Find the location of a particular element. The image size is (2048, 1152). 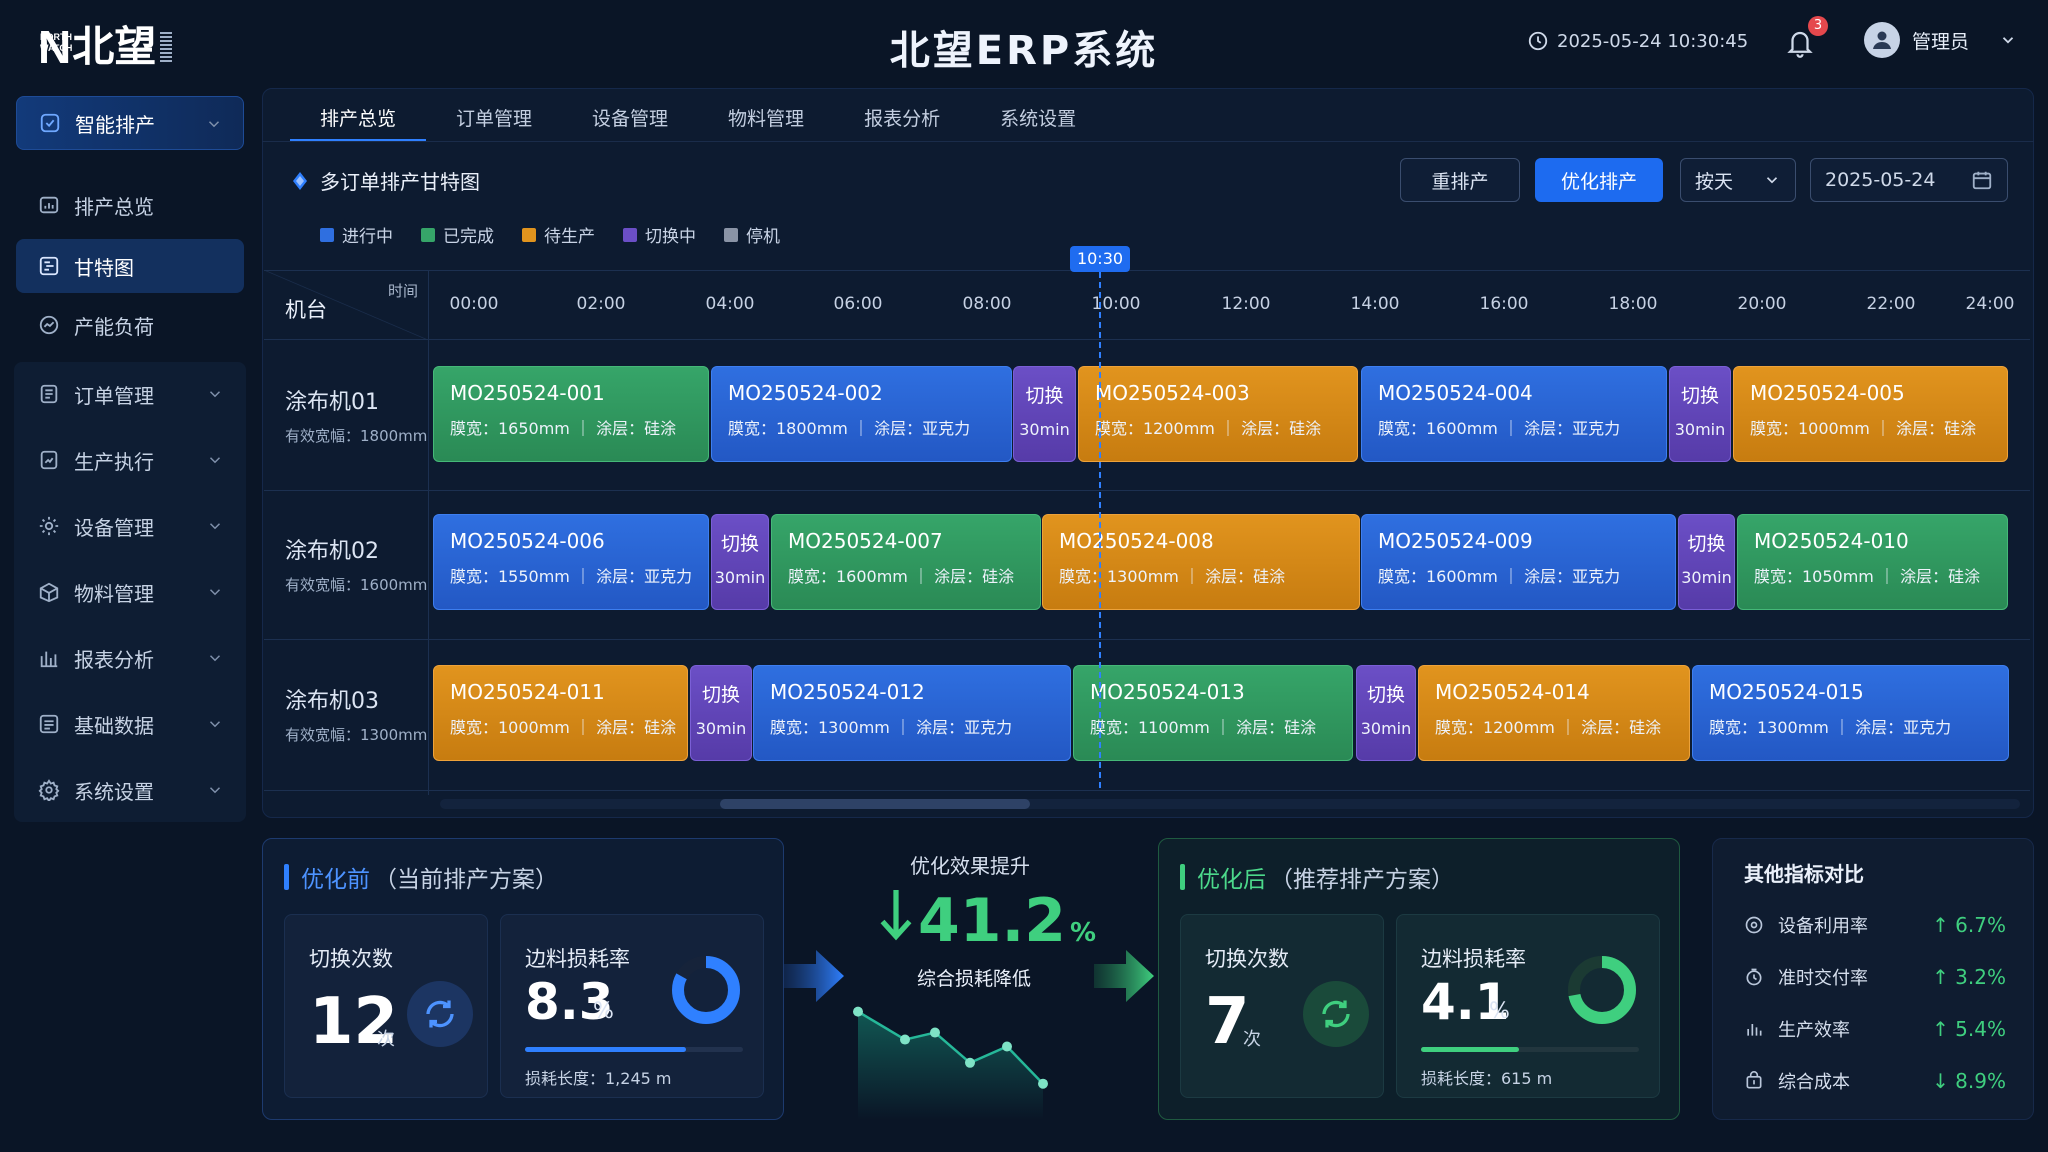

tab-divider is located at coordinates (1148, 141).